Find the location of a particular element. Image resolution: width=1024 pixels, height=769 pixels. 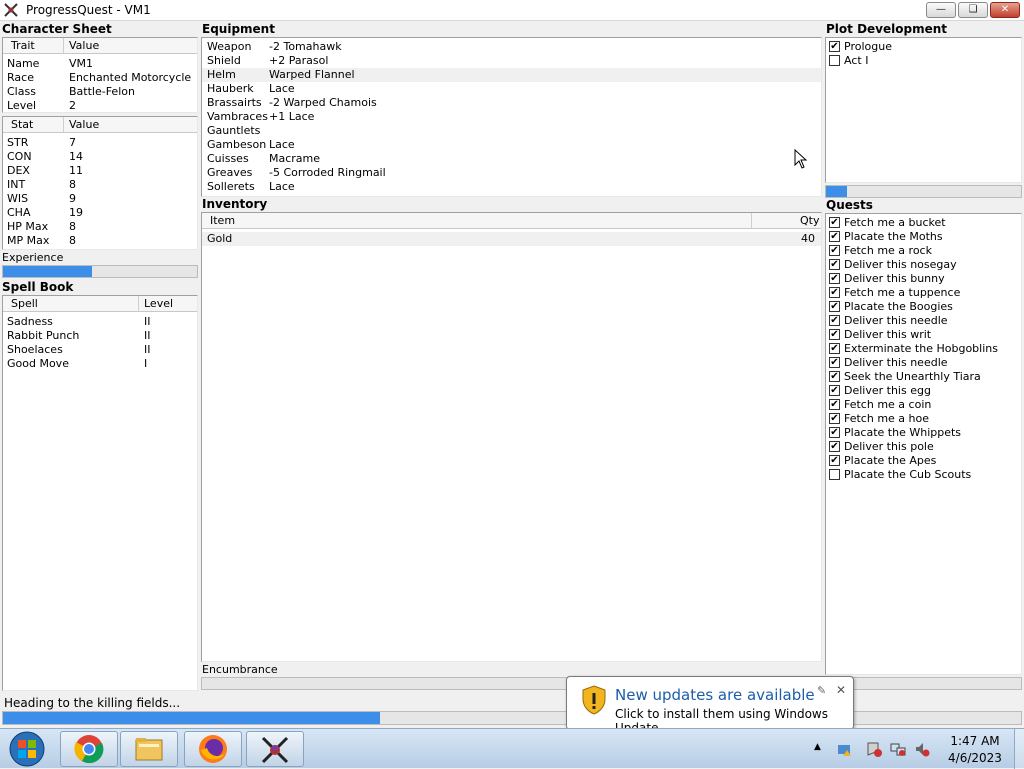

quest-item: ✔ Fetch me a bucket is located at coordinates (923, 223).